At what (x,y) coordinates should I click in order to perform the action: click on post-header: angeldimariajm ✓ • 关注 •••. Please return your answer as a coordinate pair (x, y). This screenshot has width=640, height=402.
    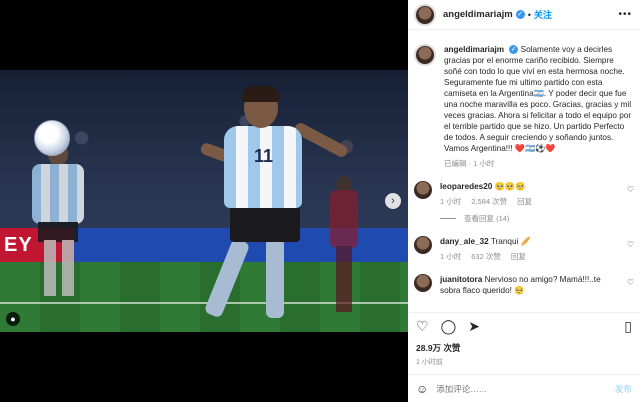
    Looking at the image, I should click on (524, 15).